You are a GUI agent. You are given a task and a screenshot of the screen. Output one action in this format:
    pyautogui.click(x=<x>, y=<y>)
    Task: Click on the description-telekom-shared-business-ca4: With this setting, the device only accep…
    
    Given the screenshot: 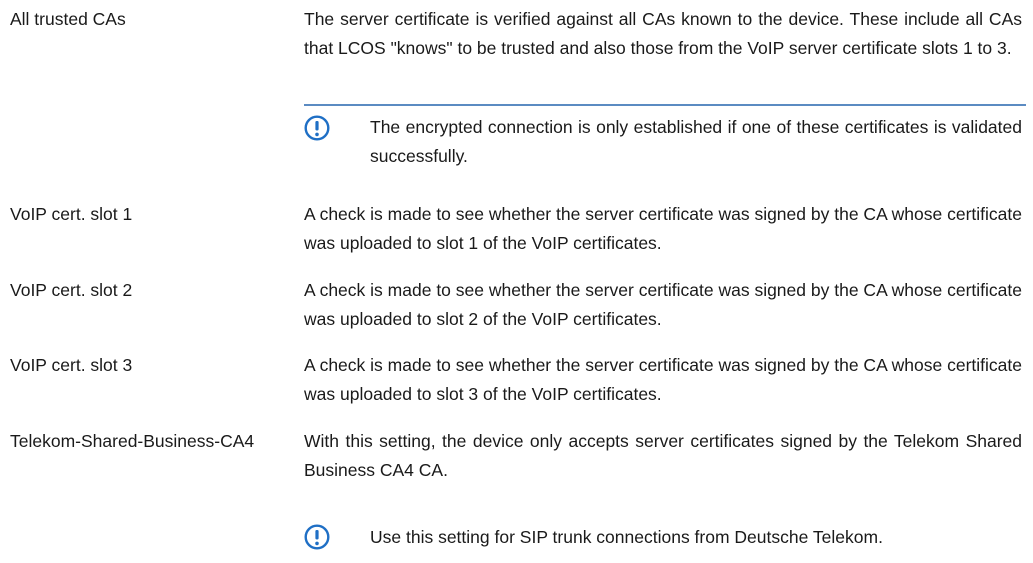 What is the action you would take?
    pyautogui.click(x=663, y=455)
    